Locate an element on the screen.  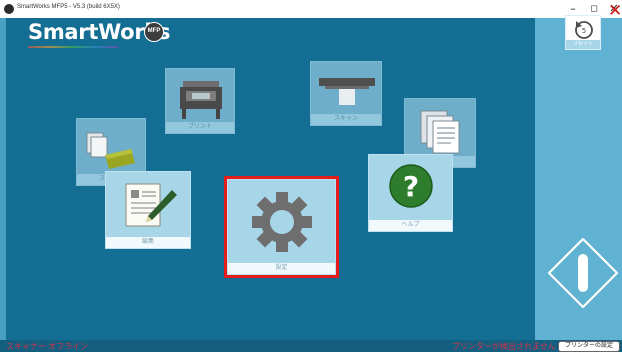
tile-print-label: プリント is located at coordinates (200, 127).